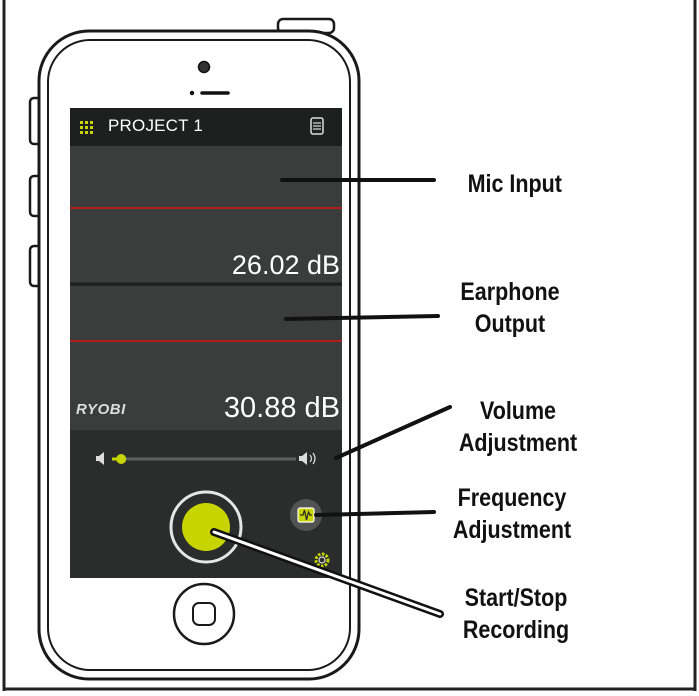 The width and height of the screenshot is (699, 696). I want to click on volume-adjustment-label: Volume Adjustment, so click(518, 427).